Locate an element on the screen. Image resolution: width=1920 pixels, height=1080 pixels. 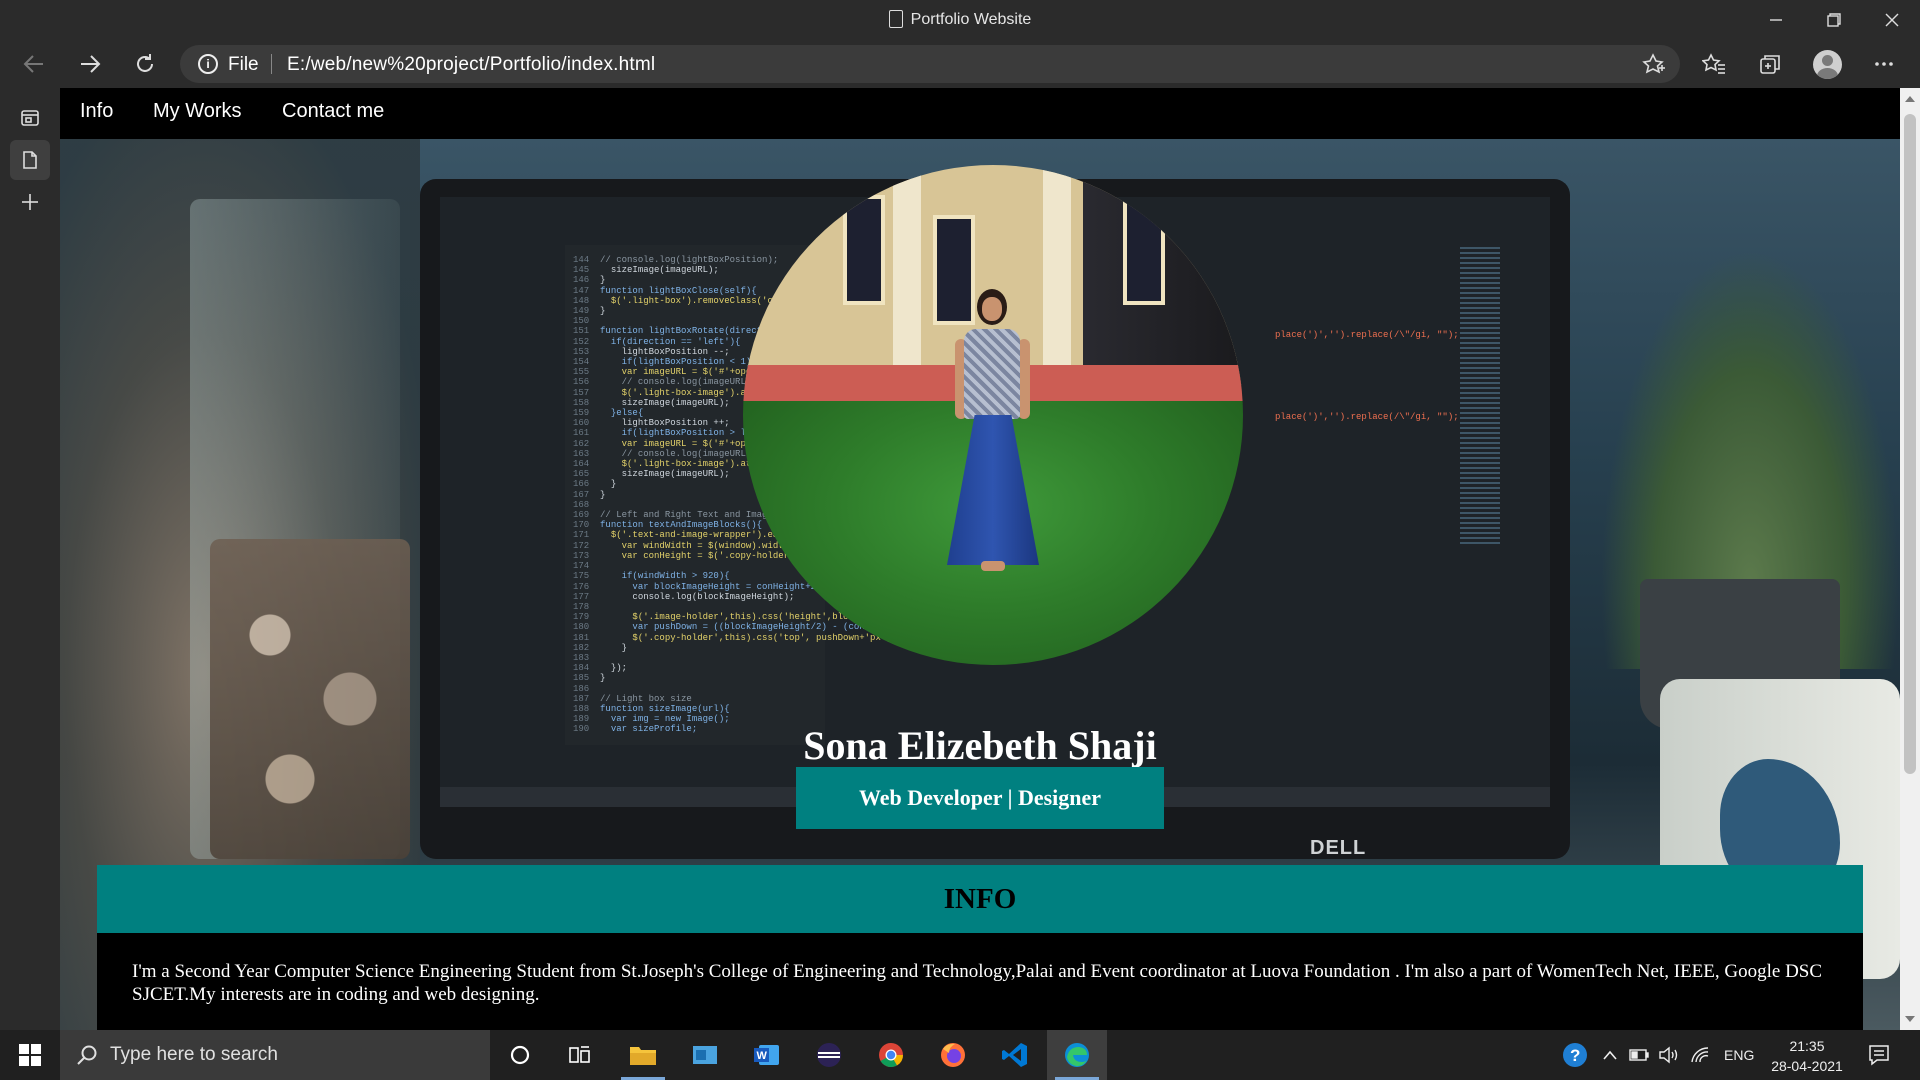
windows-logo-icon is located at coordinates (30, 1055).